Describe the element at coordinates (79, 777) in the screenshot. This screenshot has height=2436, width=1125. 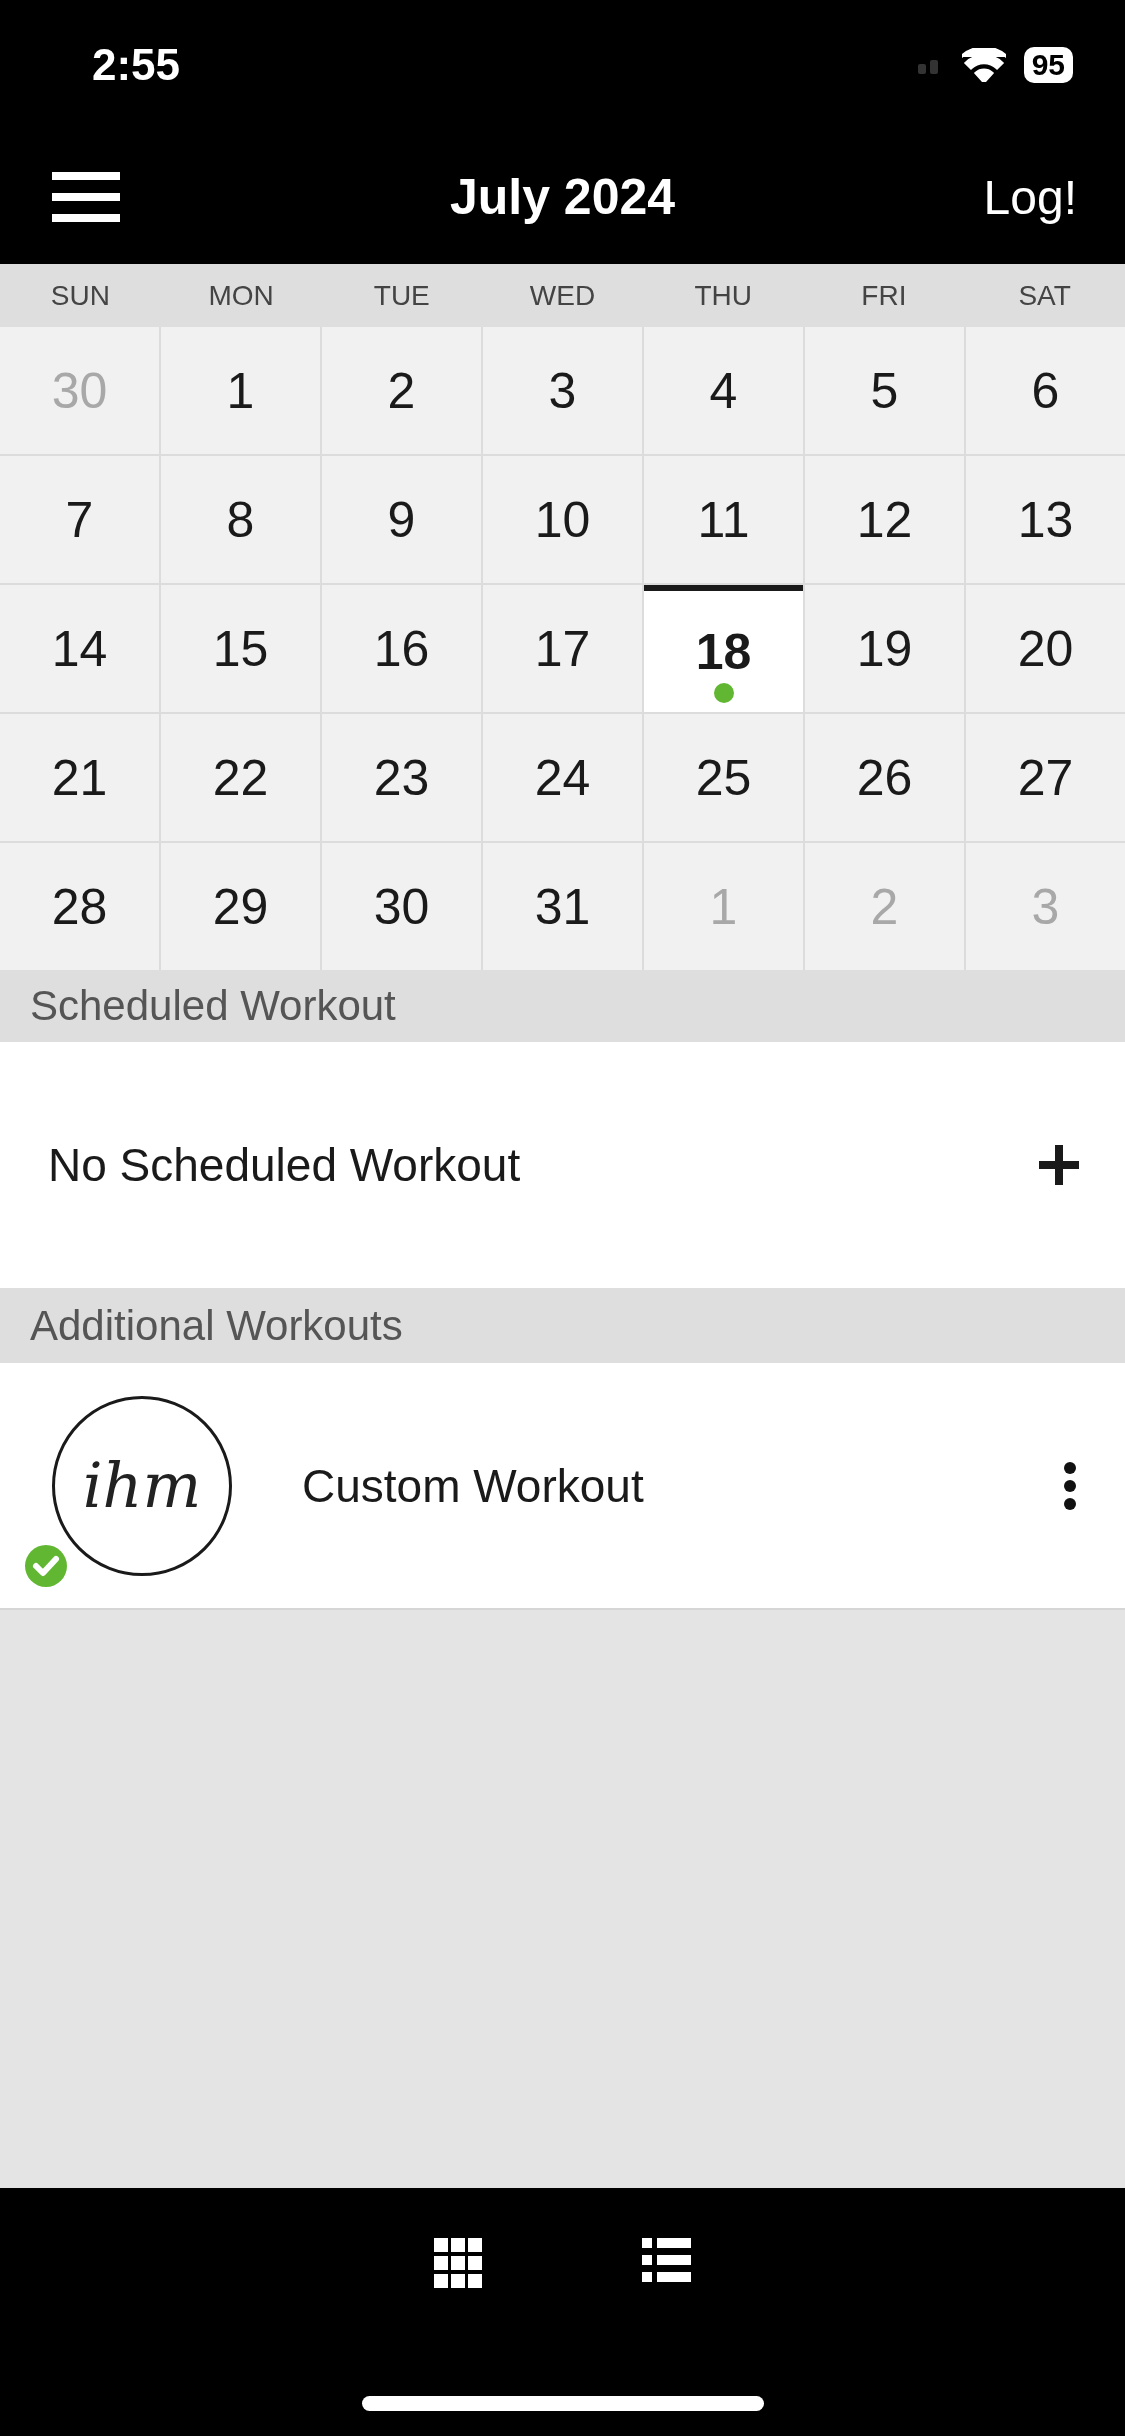
I see `calendar-day: 21` at that location.